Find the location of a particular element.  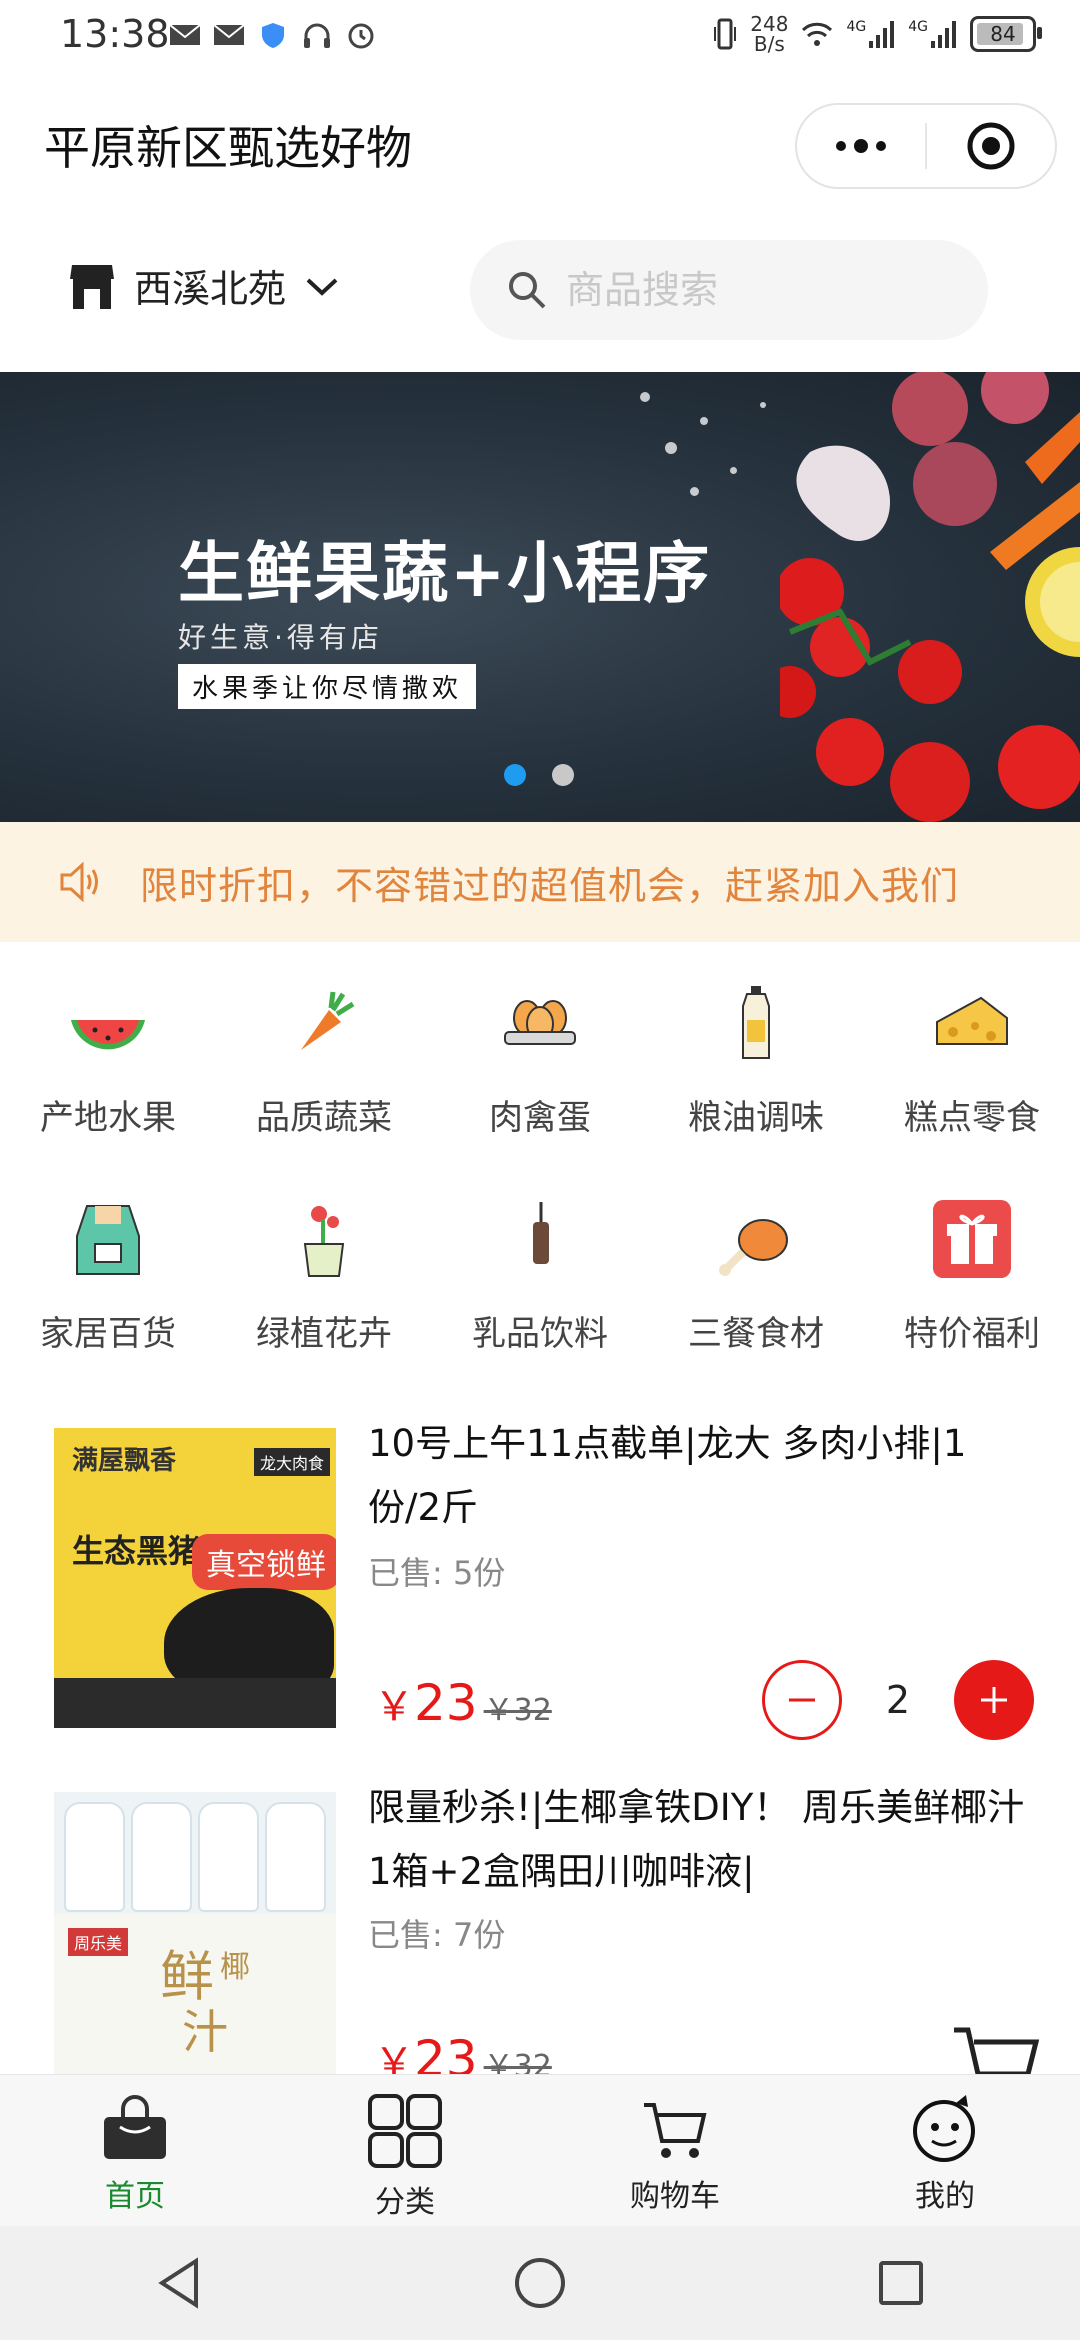

product-title: 限量秒杀!|生椰拿铁DIY！ 周乐美鲜椰汁1箱+2盒隅田川咖啡液| is located at coordinates (698, 1840).